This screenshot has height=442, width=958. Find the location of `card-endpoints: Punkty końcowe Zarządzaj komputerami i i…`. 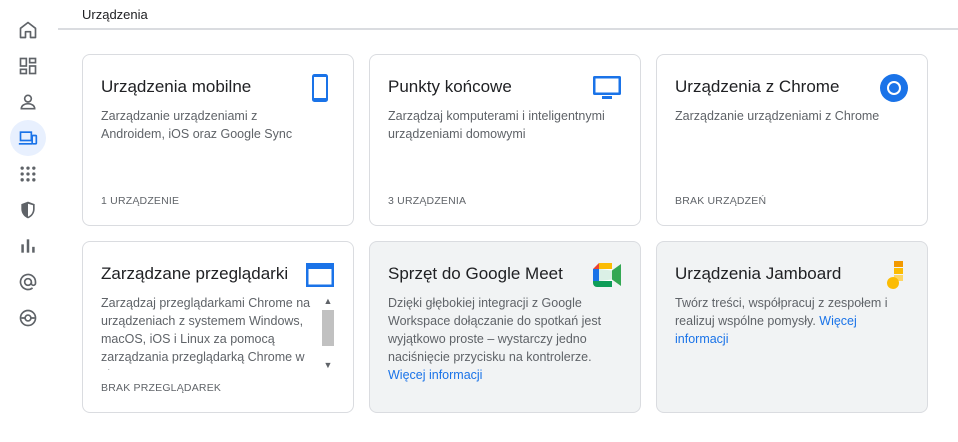

card-endpoints: Punkty końcowe Zarządzaj komputerami i i… is located at coordinates (505, 140).